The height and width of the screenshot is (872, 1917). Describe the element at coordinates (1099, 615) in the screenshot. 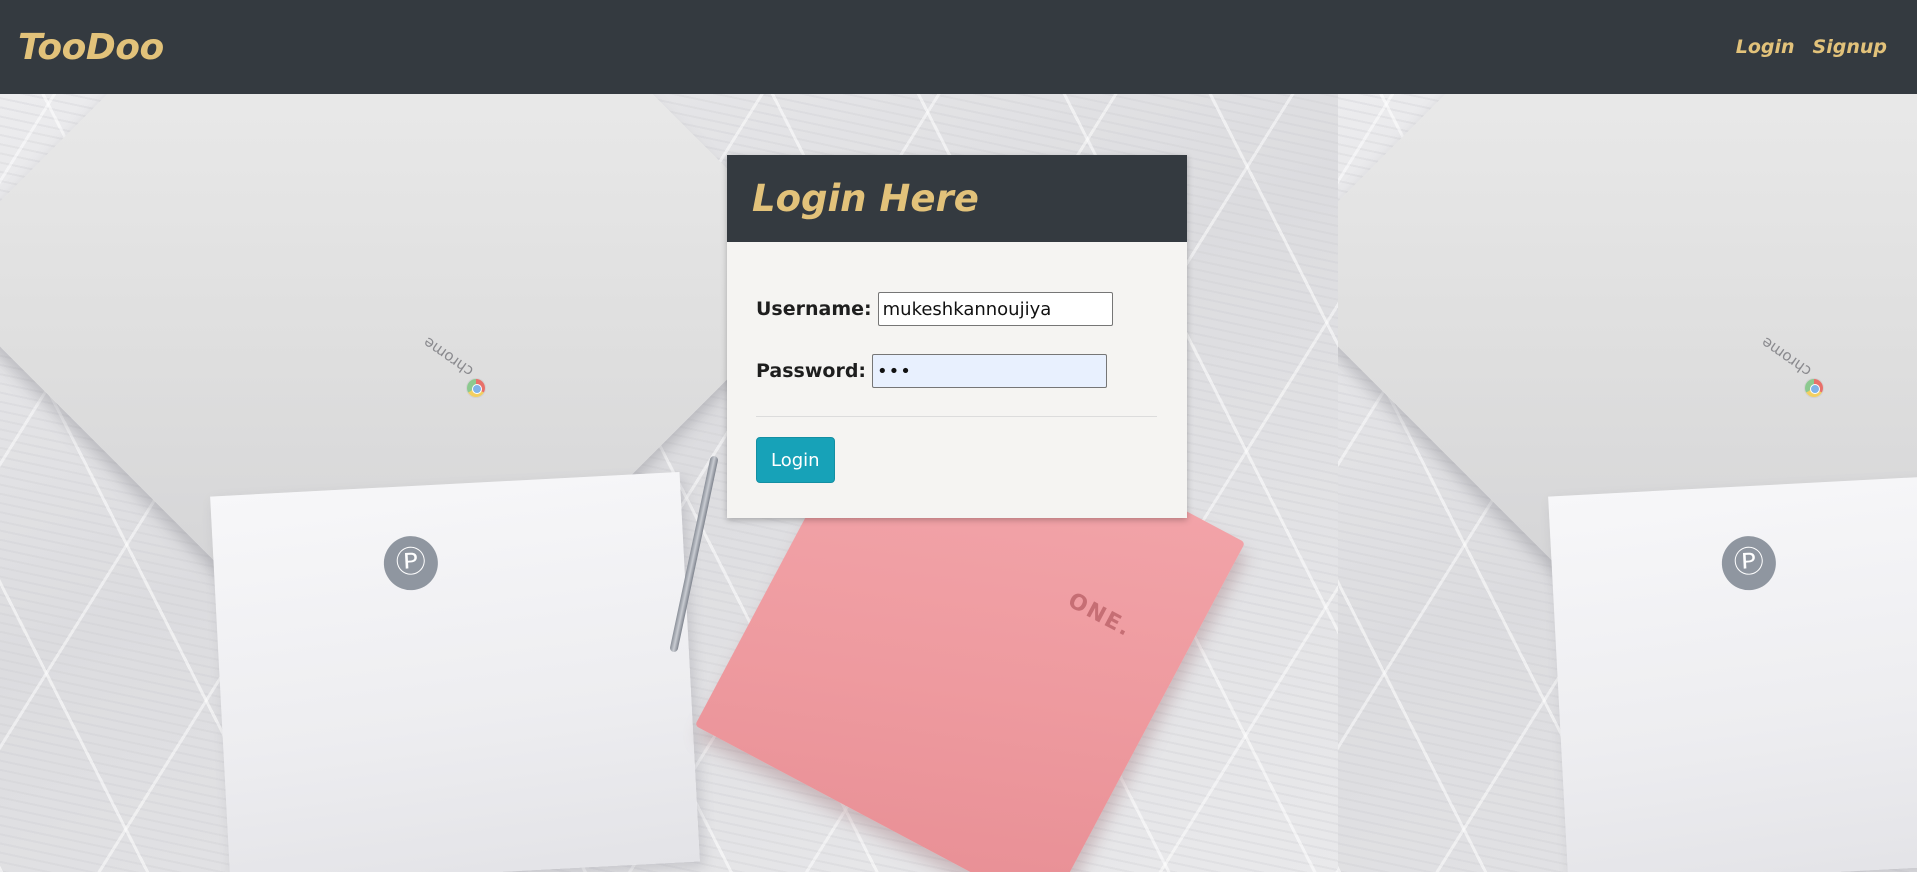

I see `notebook-text: ONE.` at that location.